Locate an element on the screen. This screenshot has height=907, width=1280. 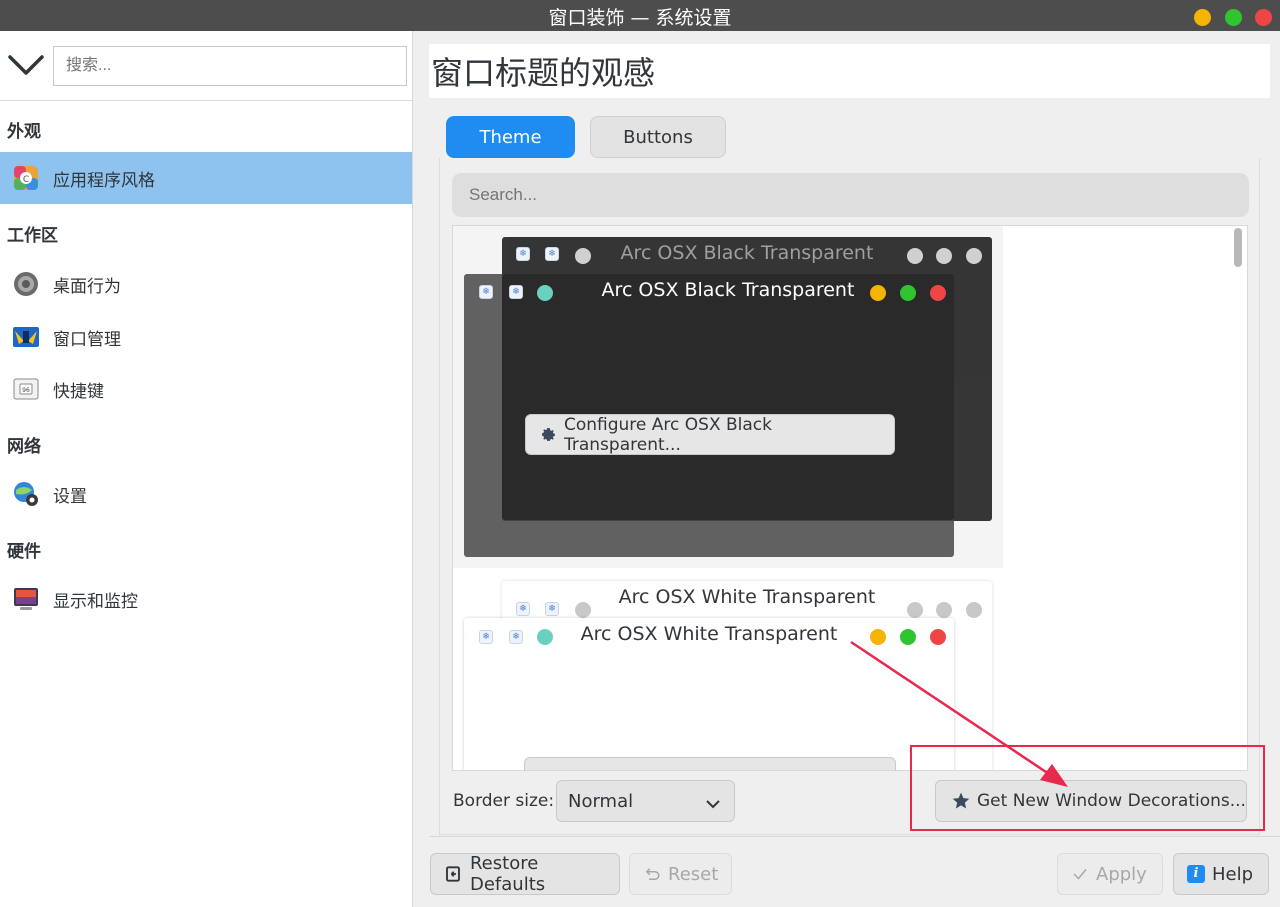
check-icon is located at coordinates (1080, 874).